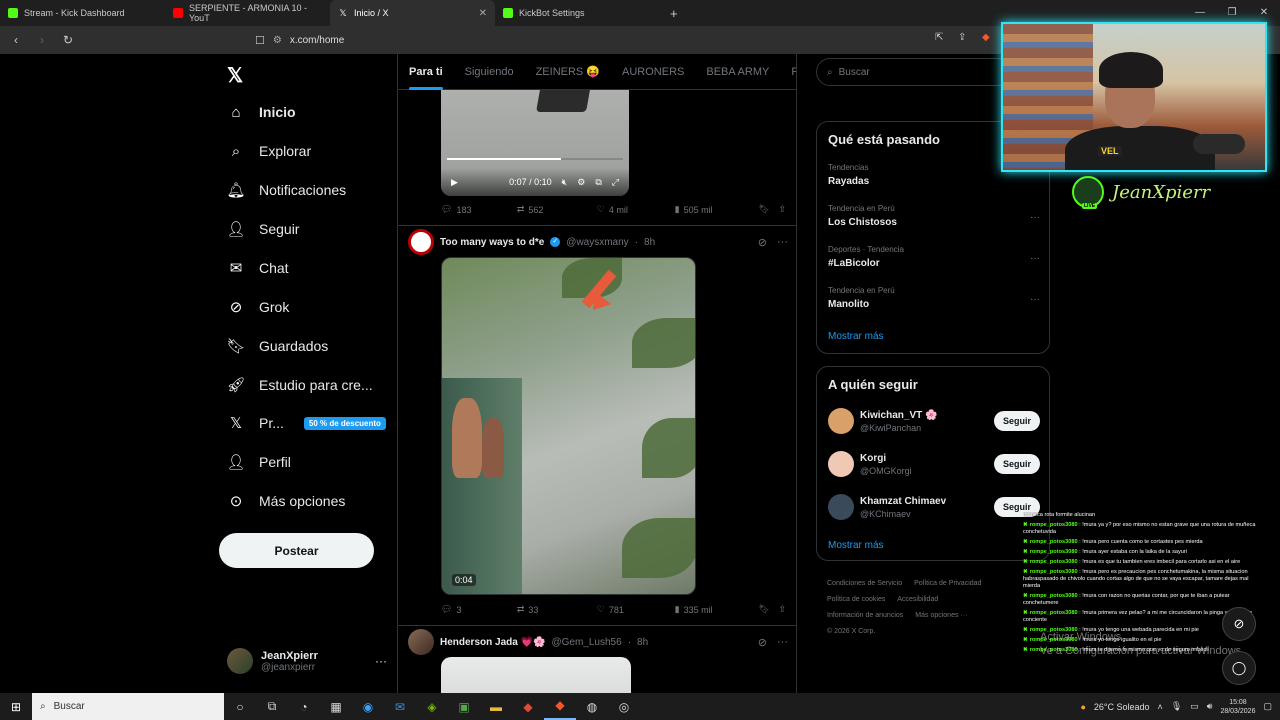  Describe the element at coordinates (557, 209) in the screenshot. I see `repost-button: ⇄ 562` at that location.